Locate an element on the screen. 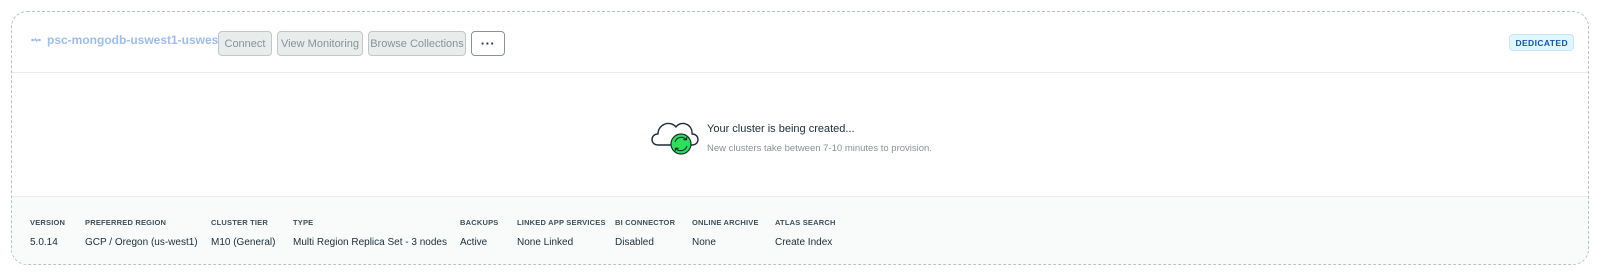  meta-value: None is located at coordinates (704, 242).